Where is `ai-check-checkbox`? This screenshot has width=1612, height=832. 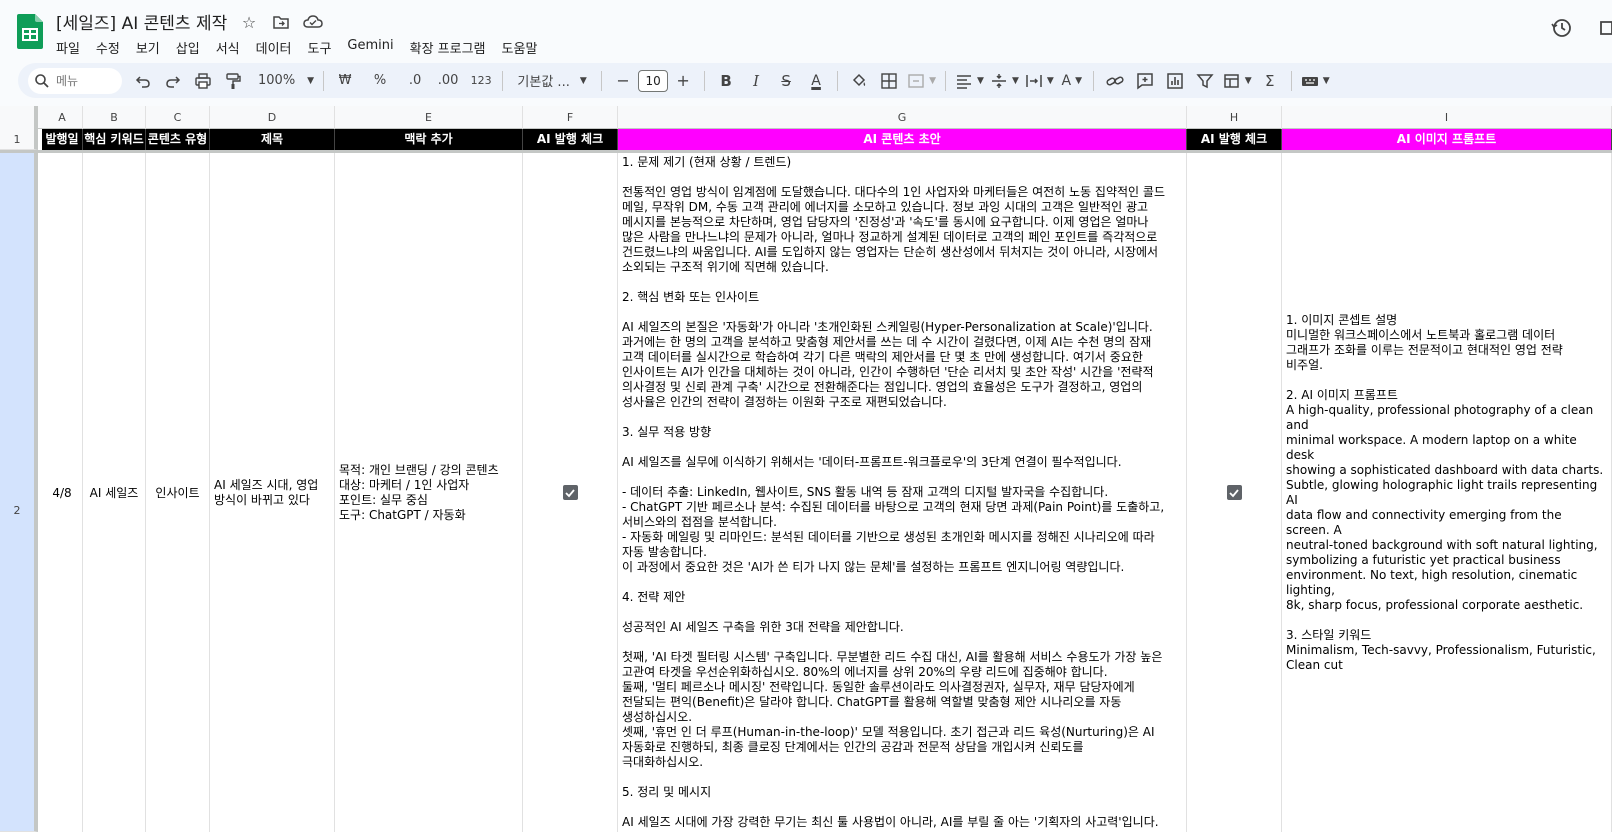
ai-check-checkbox is located at coordinates (570, 492).